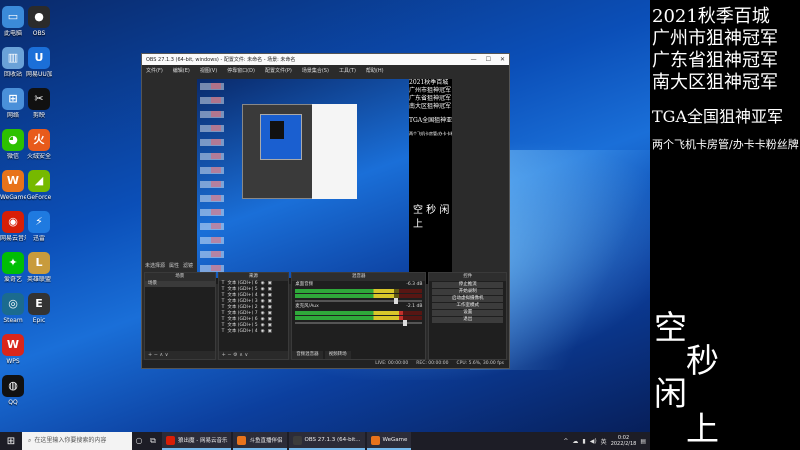 The image size is (800, 450). I want to click on desktop-icon: ▥ 回收站, so click(13, 63).